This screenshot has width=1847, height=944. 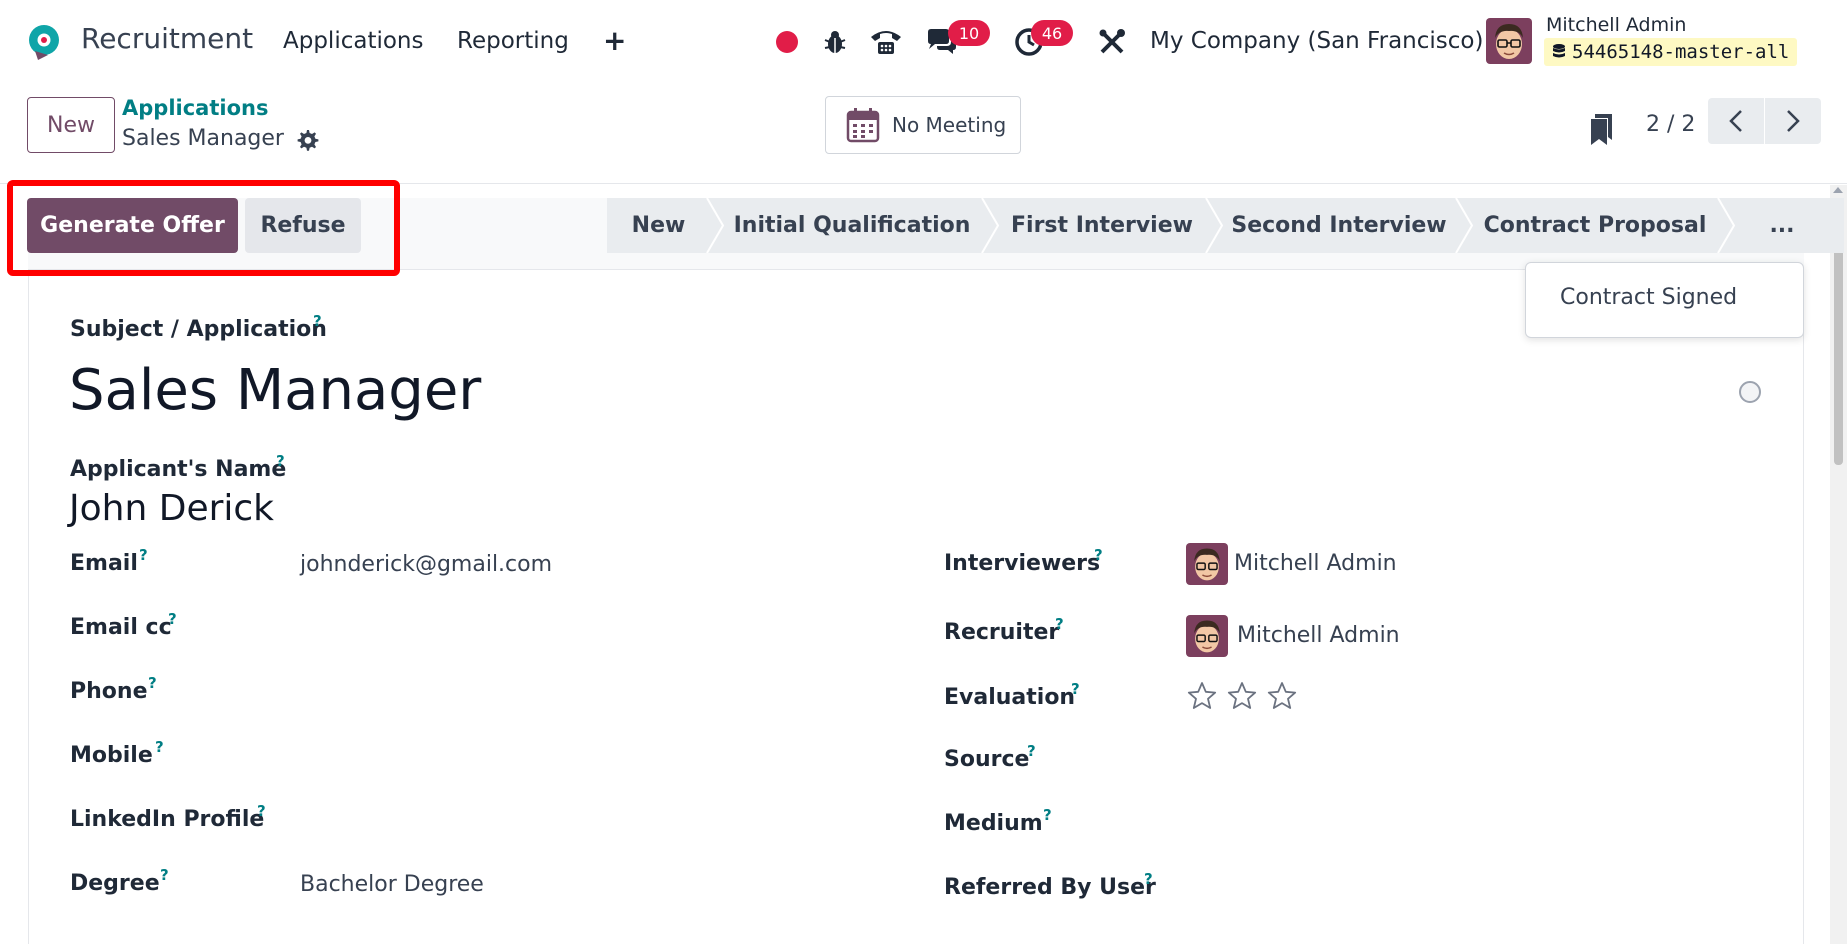 What do you see at coordinates (1052, 33) in the screenshot?
I see `activities-count-badge: 46` at bounding box center [1052, 33].